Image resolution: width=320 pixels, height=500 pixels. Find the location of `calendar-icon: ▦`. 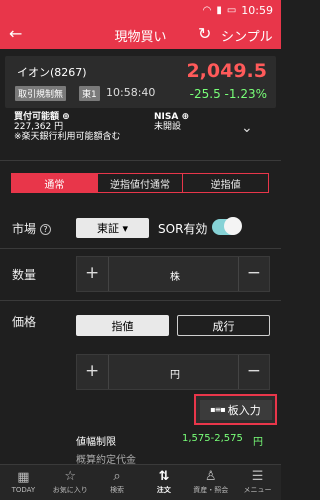

calendar-icon: ▦ is located at coordinates (23, 477).